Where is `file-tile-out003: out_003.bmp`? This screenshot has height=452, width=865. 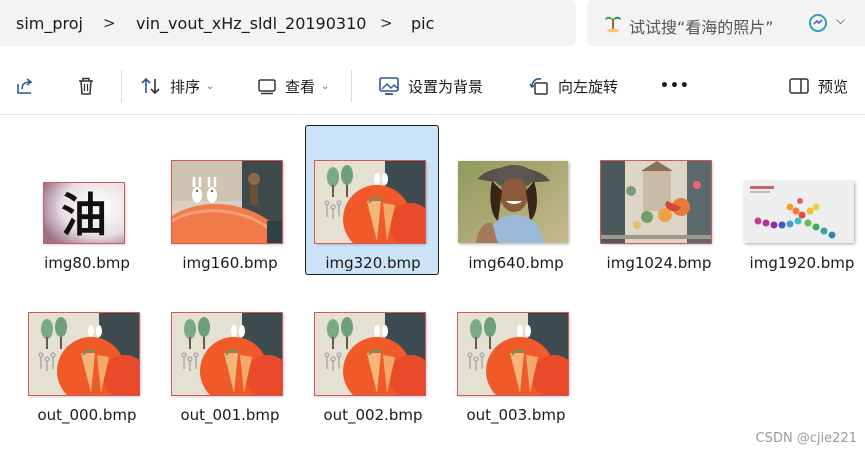 file-tile-out003: out_003.bmp is located at coordinates (515, 352).